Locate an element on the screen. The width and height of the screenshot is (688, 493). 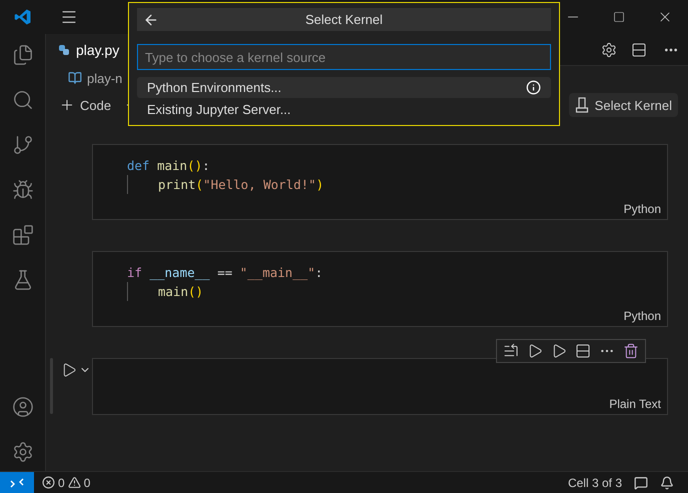
warning-count: 0 is located at coordinates (87, 483).